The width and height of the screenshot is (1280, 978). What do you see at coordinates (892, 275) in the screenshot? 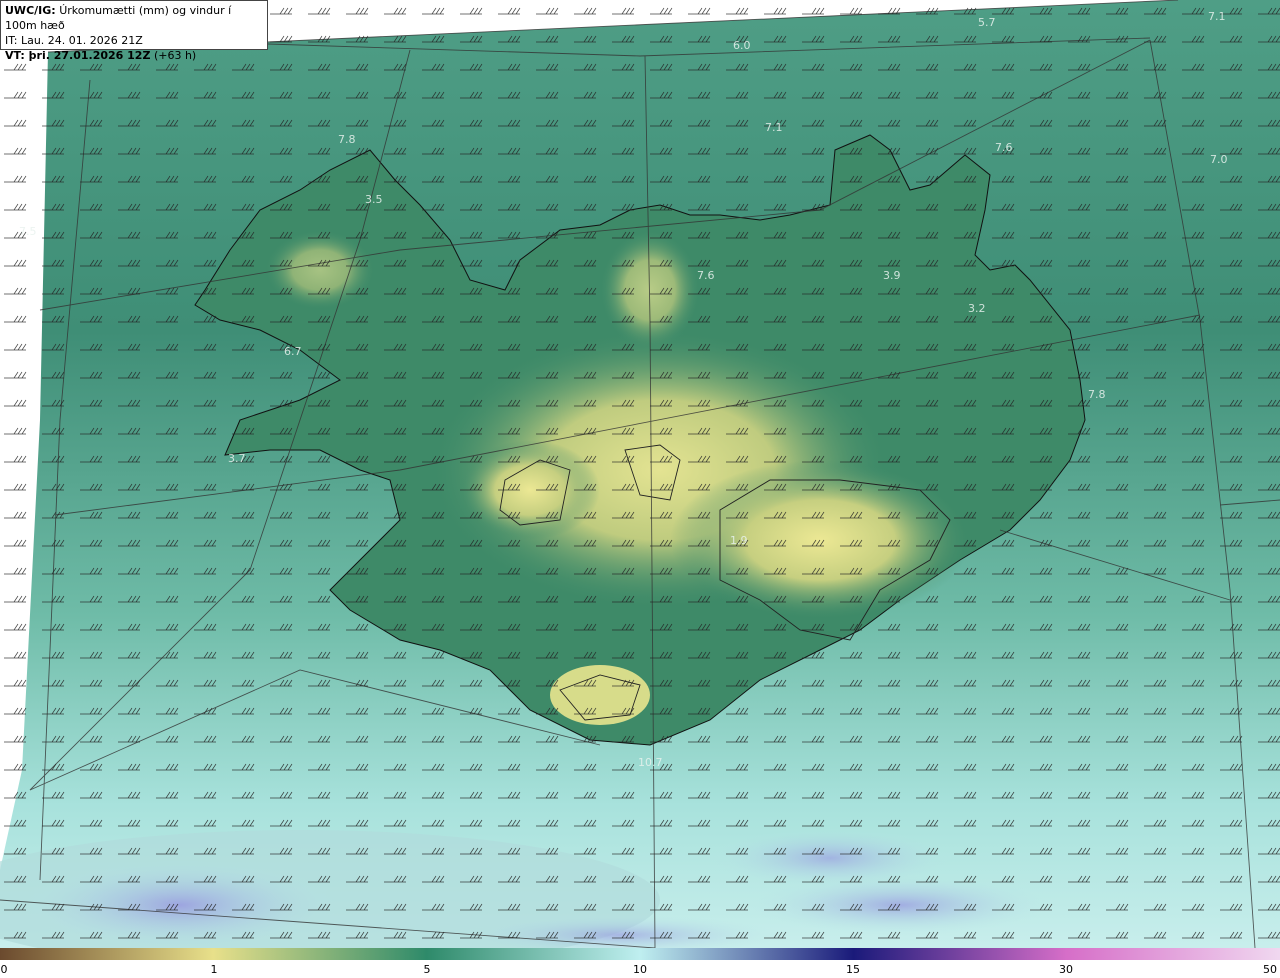
I see `value-label: 3.9` at bounding box center [892, 275].